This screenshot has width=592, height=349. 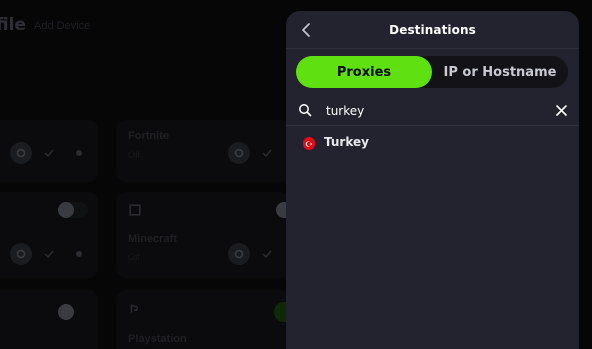 I want to click on panel-header: Destinations, so click(x=432, y=30).